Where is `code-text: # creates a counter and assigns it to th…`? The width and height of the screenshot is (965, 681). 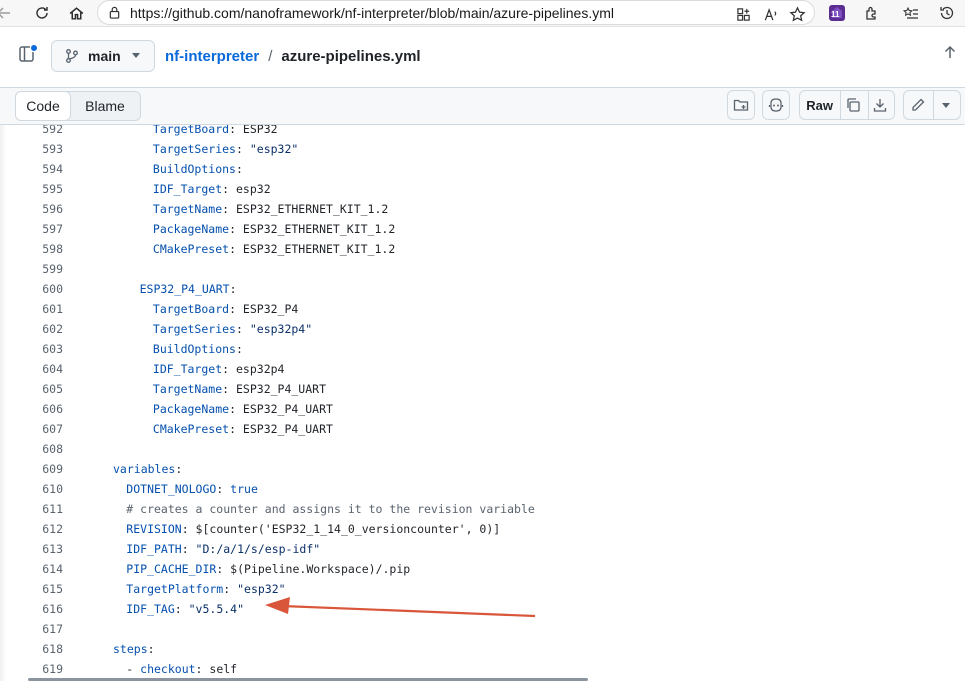 code-text: # creates a counter and assigns it to th… is located at coordinates (330, 509).